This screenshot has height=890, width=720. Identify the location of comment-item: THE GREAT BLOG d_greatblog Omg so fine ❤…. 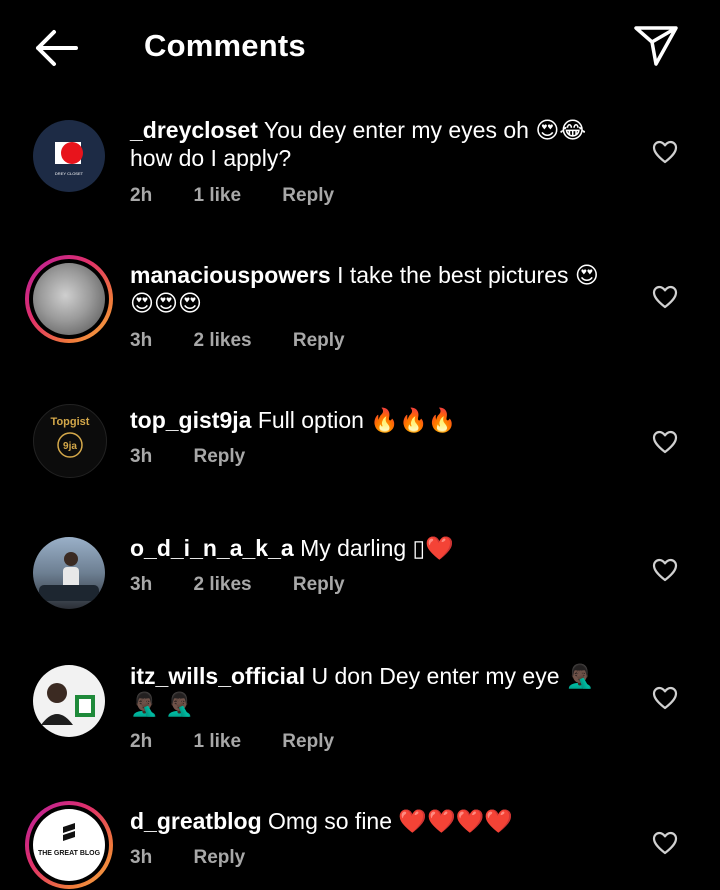
(360, 845).